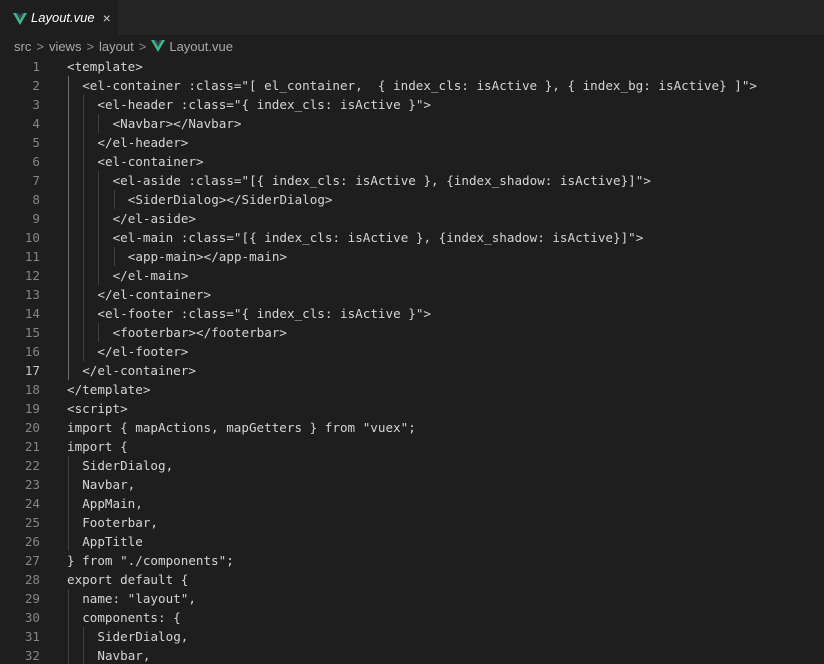  Describe the element at coordinates (32, 465) in the screenshot. I see `line-number: 22` at that location.